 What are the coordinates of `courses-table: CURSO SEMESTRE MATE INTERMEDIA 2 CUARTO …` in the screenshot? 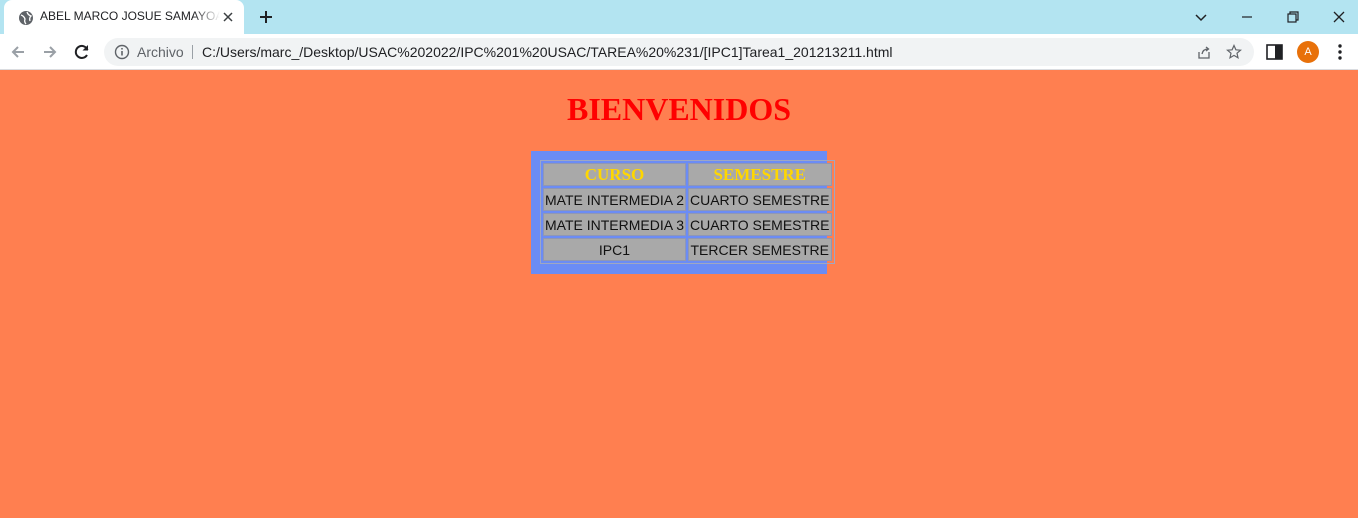 It's located at (687, 212).